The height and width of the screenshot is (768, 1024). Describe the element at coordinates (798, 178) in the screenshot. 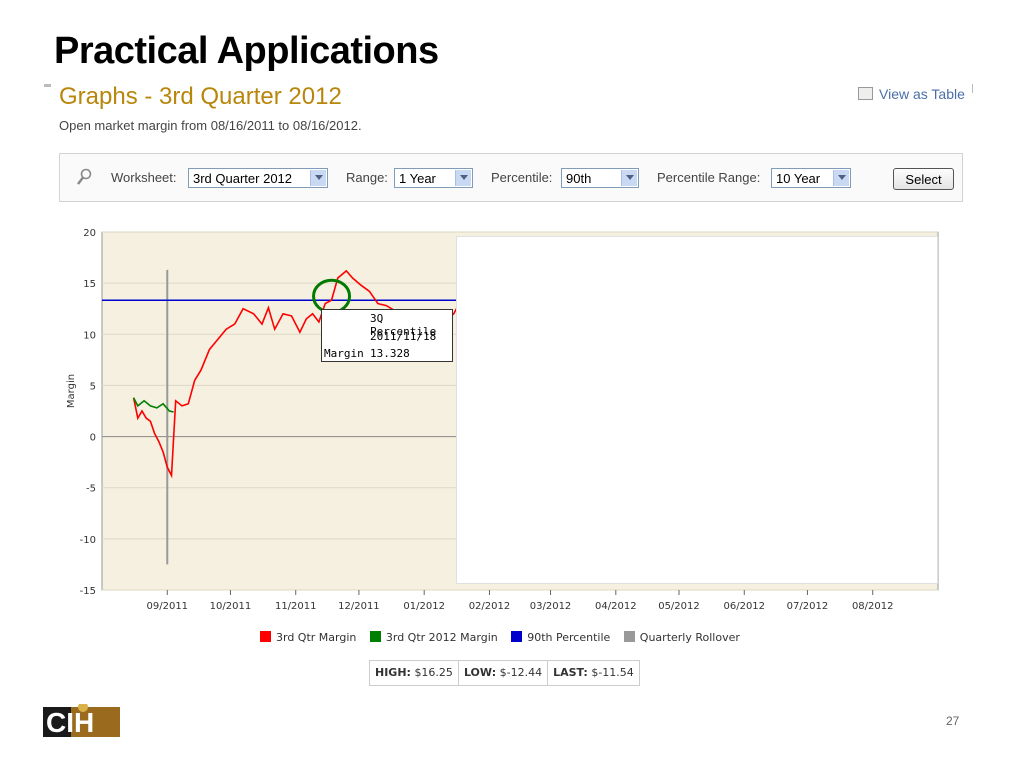

I see `percentile-range-value: 10 Year` at that location.